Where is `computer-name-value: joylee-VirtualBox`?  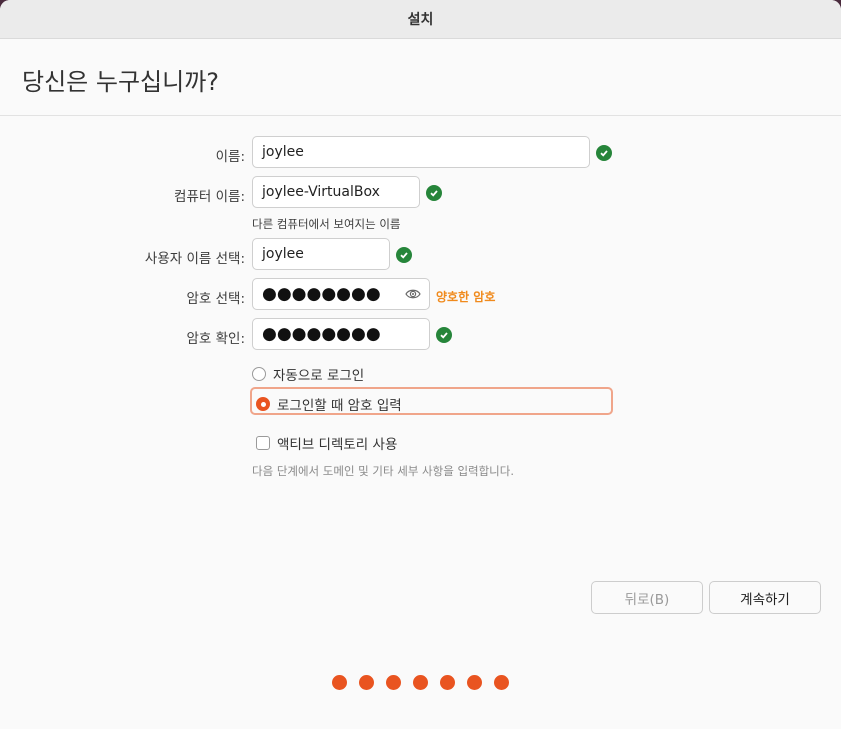 computer-name-value: joylee-VirtualBox is located at coordinates (321, 192).